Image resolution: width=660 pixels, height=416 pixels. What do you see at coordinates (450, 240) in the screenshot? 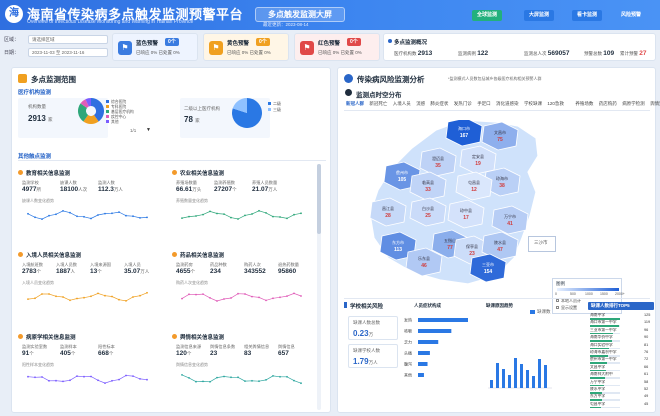
I see `region-name: 五指山` at bounding box center [450, 240].